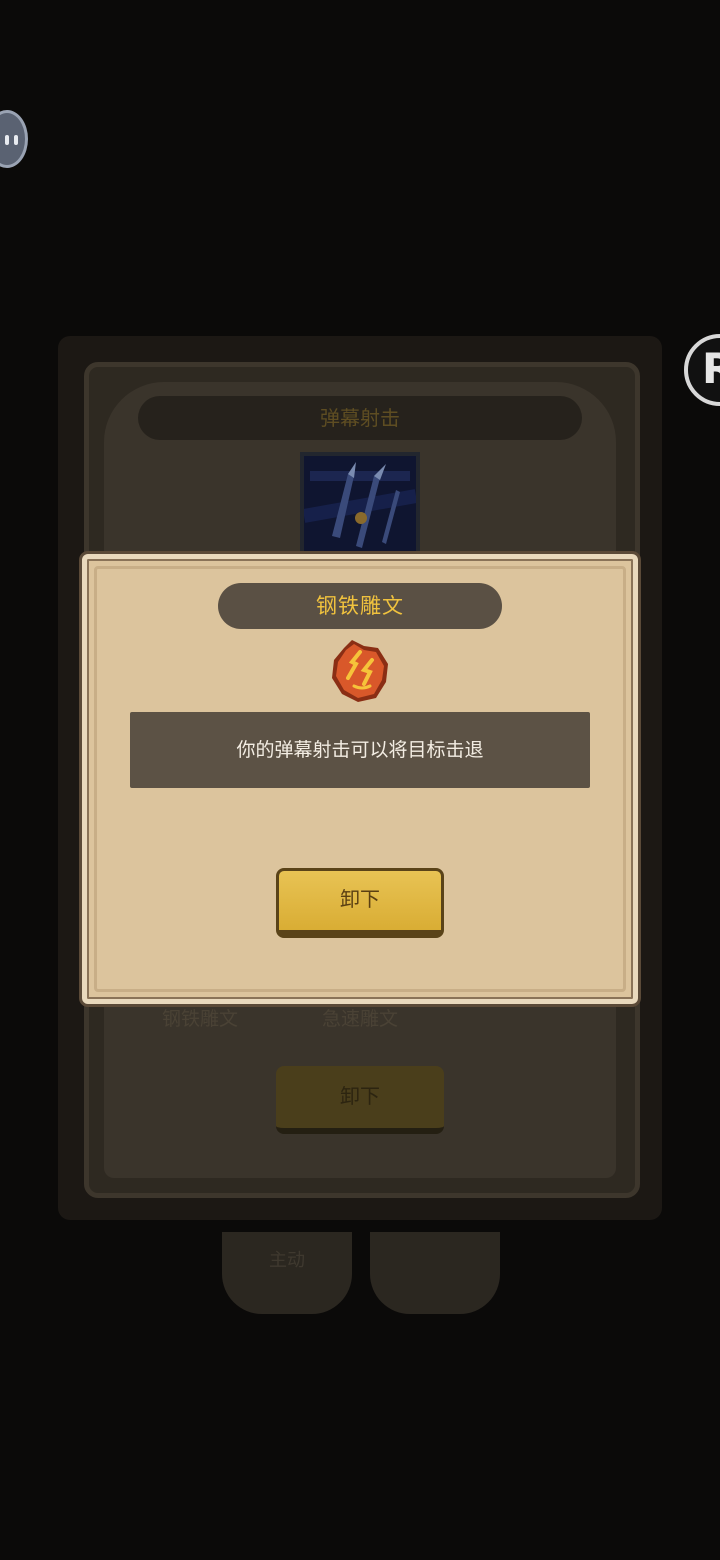 The image size is (720, 1560). What do you see at coordinates (360, 606) in the screenshot?
I see `popup-title: 钢铁雕文` at bounding box center [360, 606].